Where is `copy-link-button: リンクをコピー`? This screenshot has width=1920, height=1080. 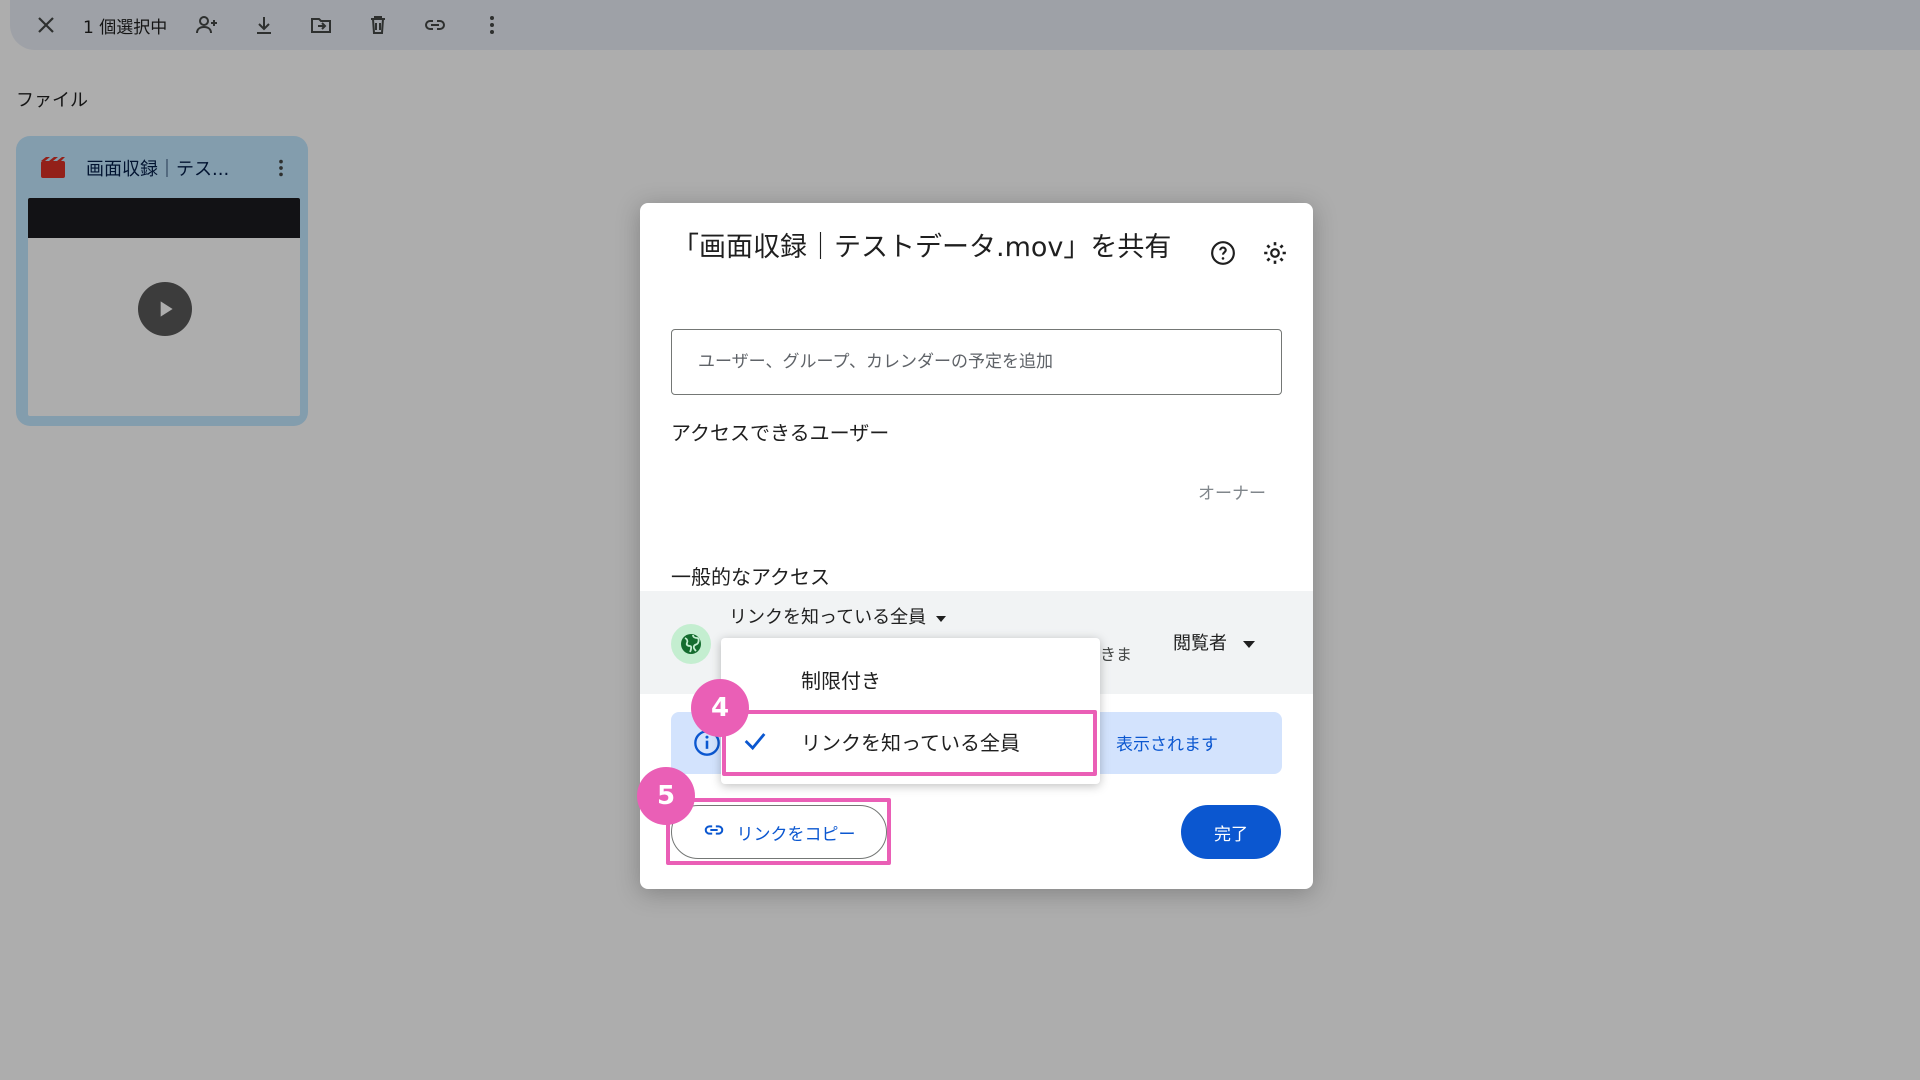 copy-link-button: リンクをコピー is located at coordinates (779, 832).